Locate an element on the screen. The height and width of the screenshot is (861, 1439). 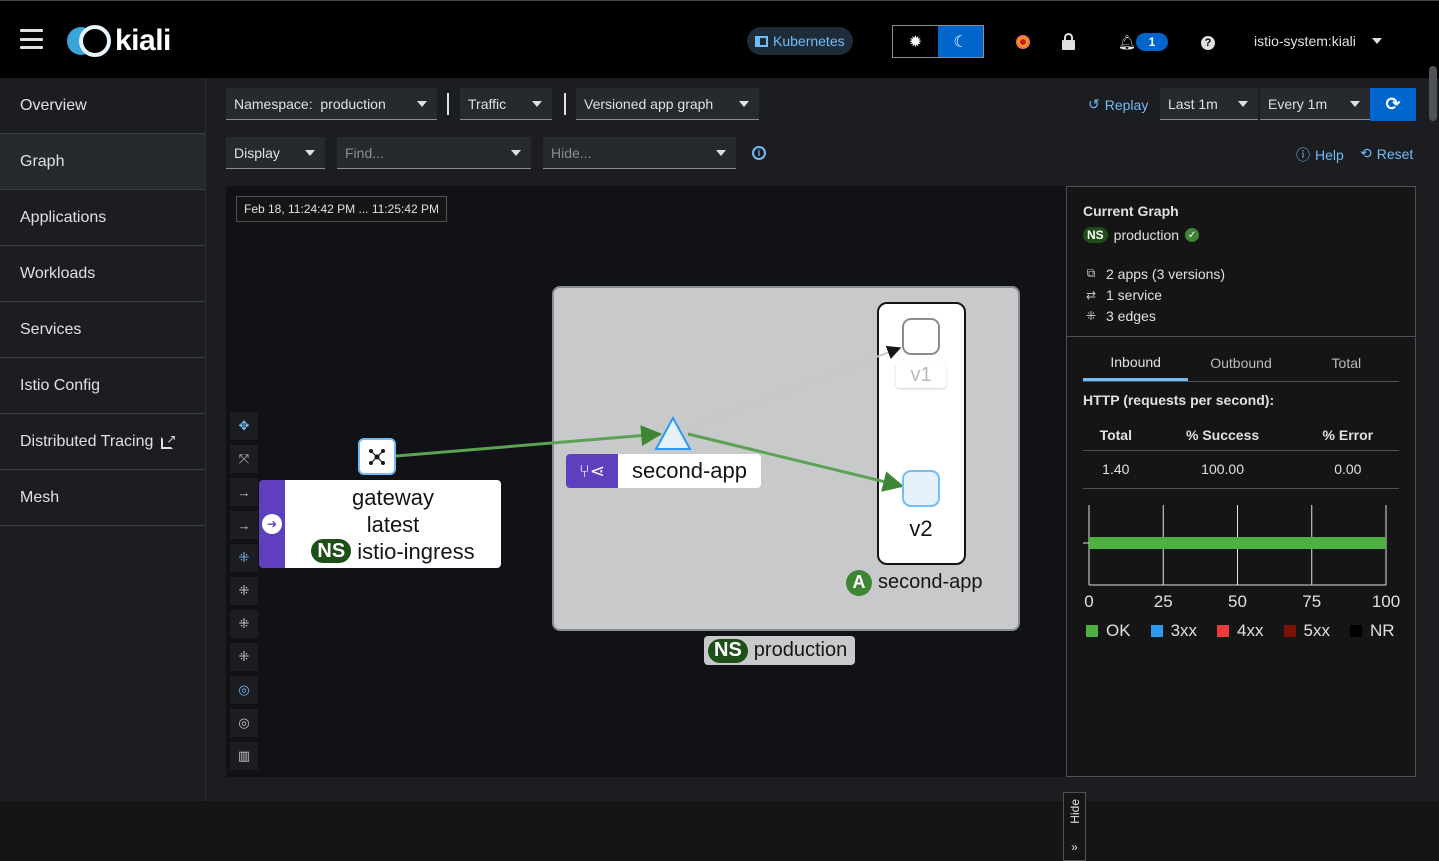
kiali-logo-text: kiali is located at coordinates (143, 40).